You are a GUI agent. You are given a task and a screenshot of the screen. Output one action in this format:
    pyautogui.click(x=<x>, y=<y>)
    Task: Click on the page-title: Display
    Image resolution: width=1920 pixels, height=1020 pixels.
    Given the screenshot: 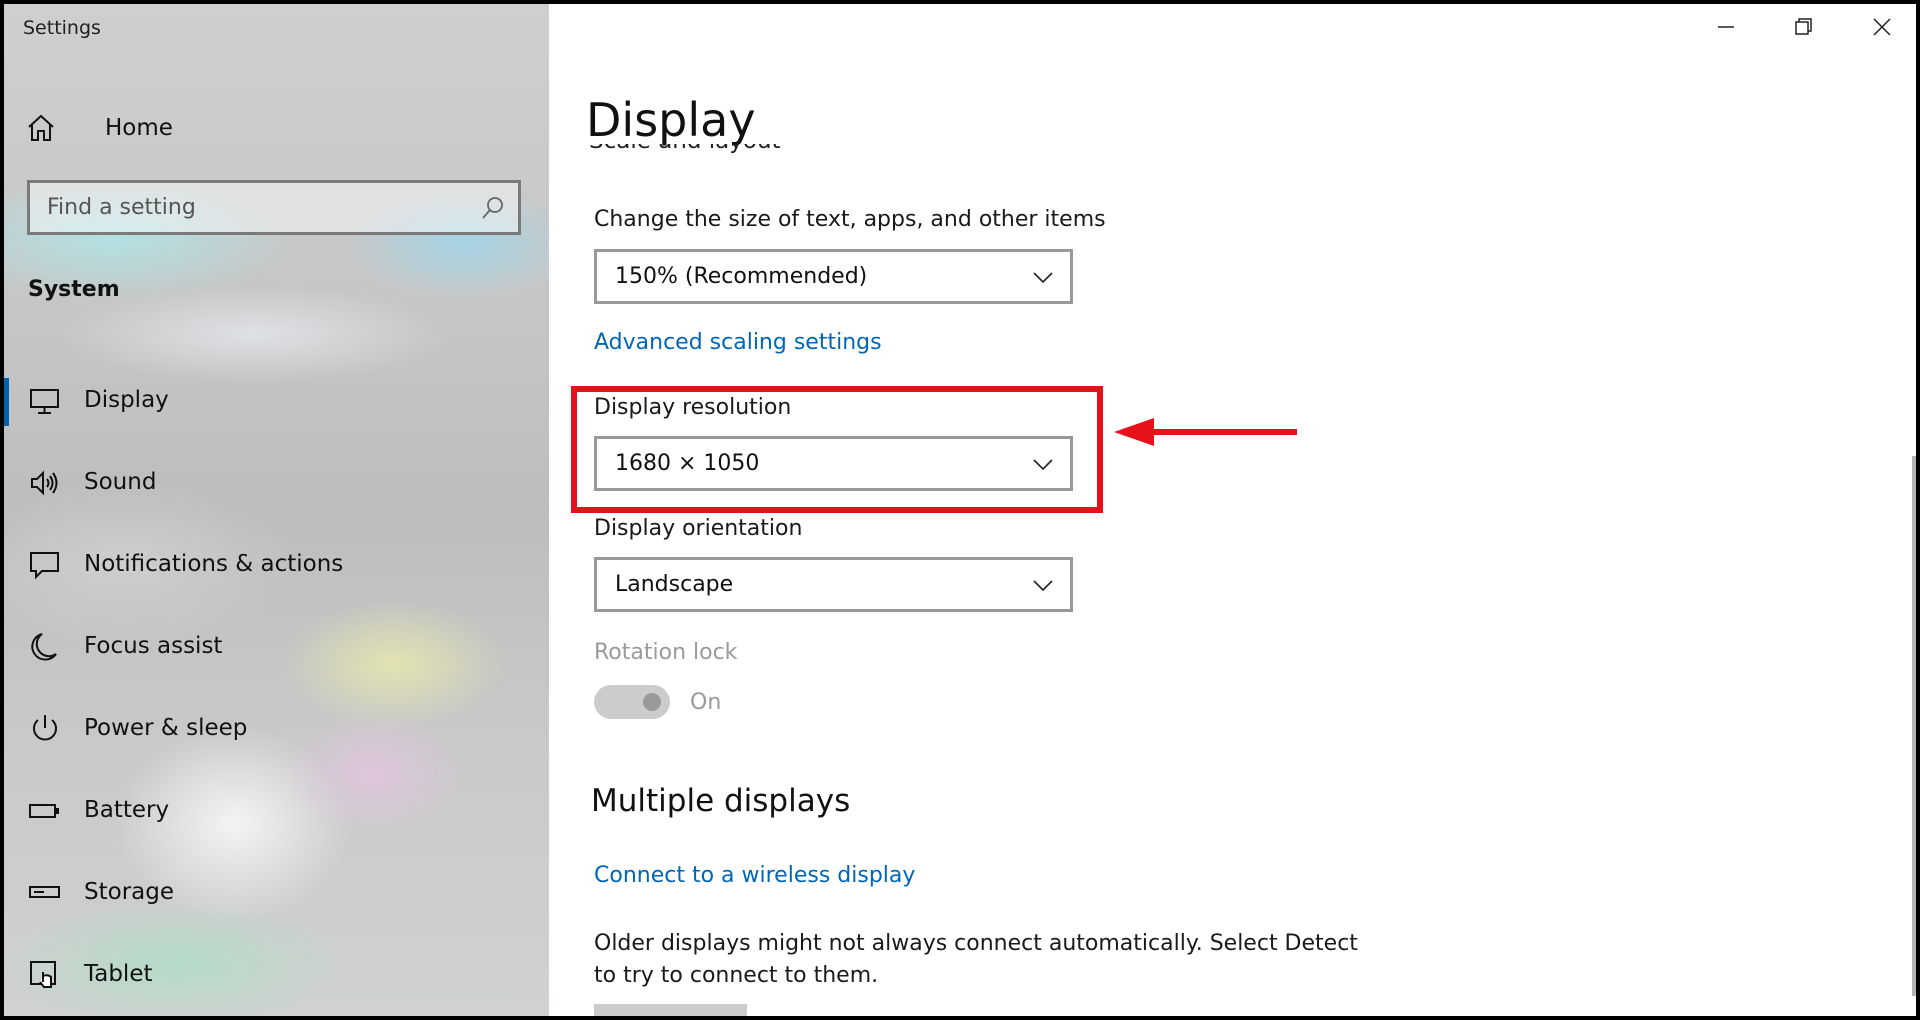 What is the action you would take?
    pyautogui.click(x=671, y=120)
    